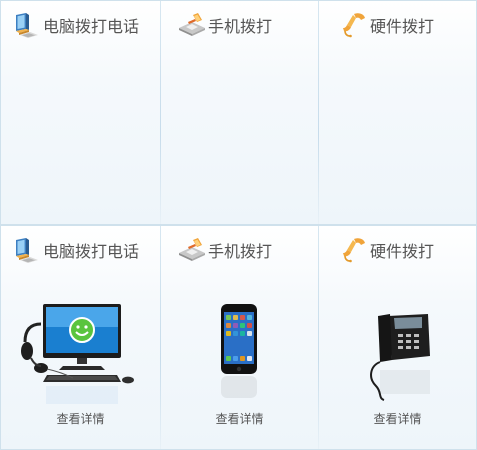  What do you see at coordinates (239, 351) in the screenshot?
I see `smartphone-image` at bounding box center [239, 351].